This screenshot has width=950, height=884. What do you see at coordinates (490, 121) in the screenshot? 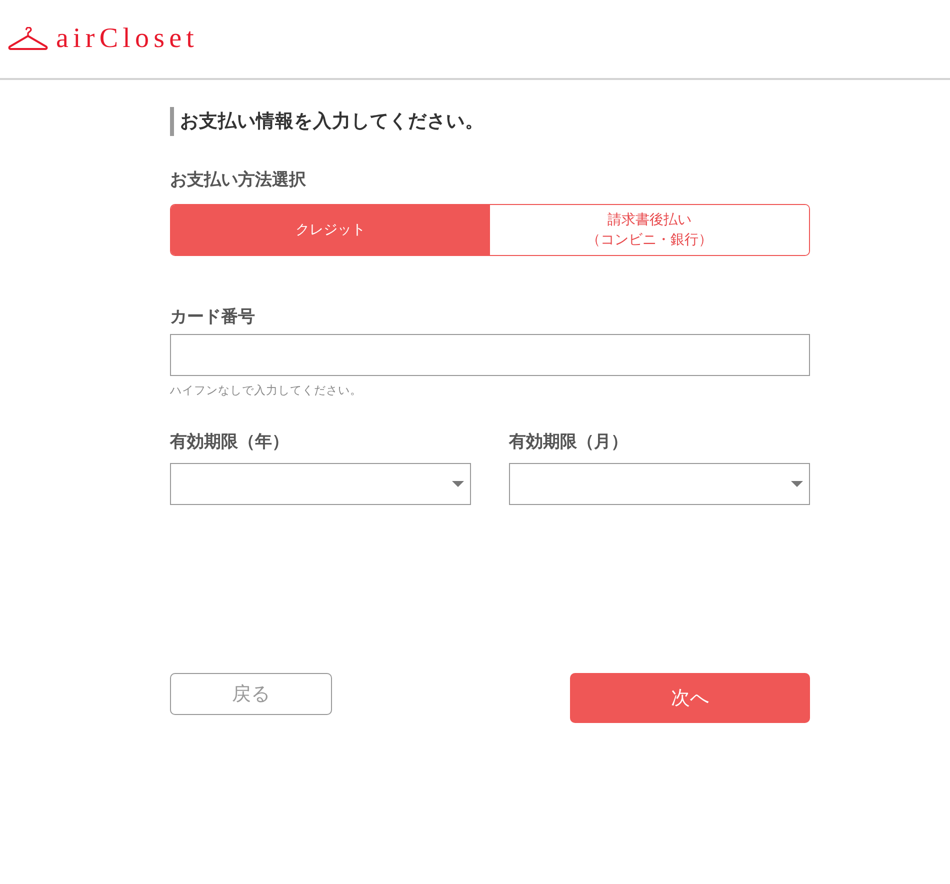
I see `page-title: お支払い情報を入力してください。` at bounding box center [490, 121].